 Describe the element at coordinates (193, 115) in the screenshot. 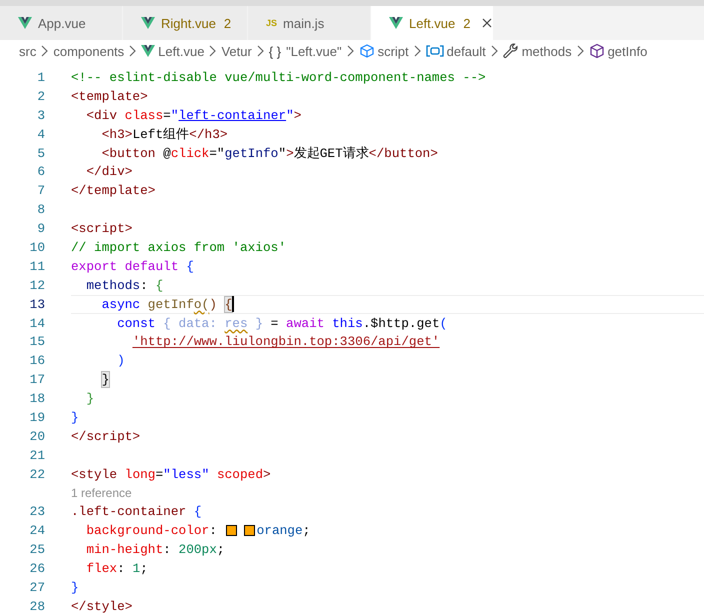

I see `code-line: <div class="left-container">` at that location.